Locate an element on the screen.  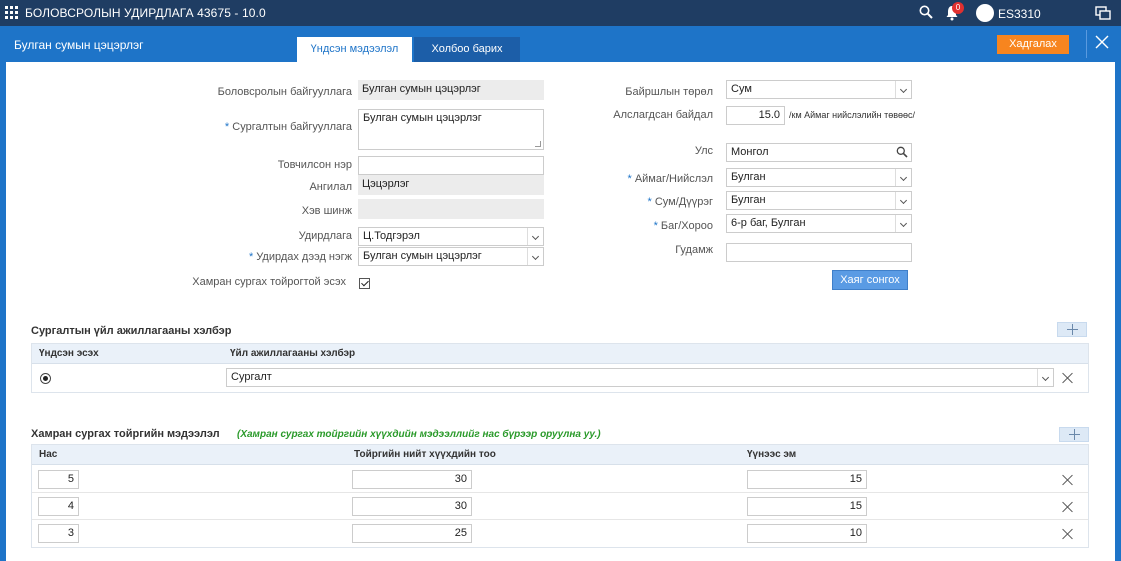
school-field: Булган сумын цэцэрлэг is located at coordinates (451, 129).